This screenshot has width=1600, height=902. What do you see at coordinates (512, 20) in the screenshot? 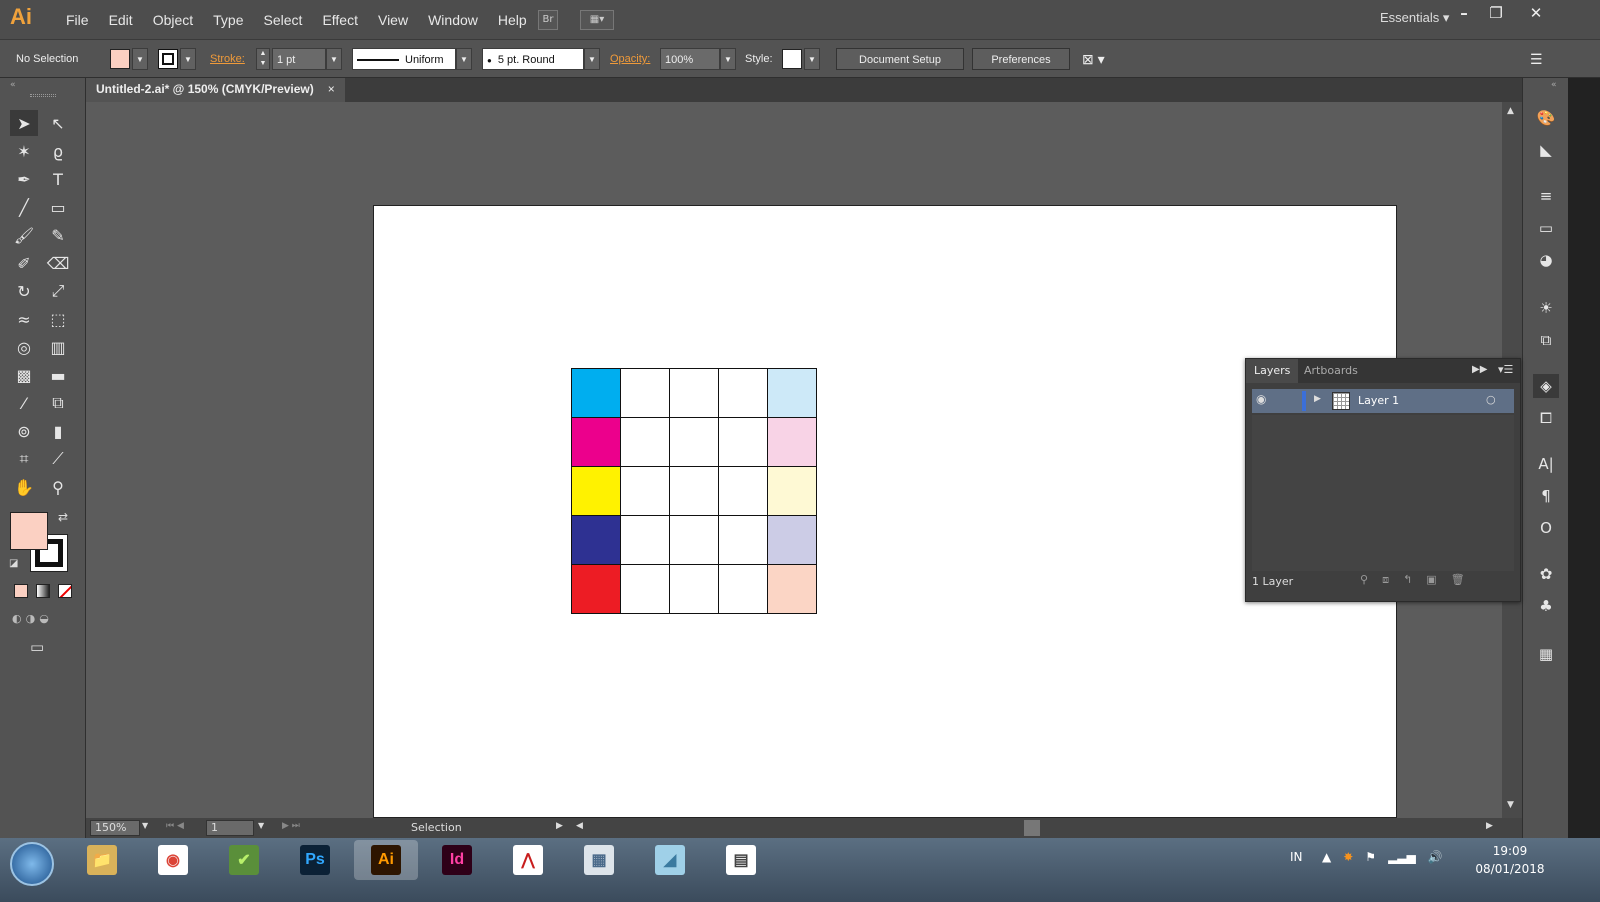
I see `menu-help: Help` at bounding box center [512, 20].